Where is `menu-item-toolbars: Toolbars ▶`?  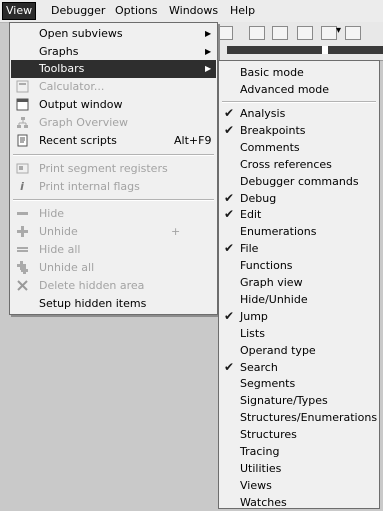
menu-item-toolbars: Toolbars ▶ is located at coordinates (113, 69).